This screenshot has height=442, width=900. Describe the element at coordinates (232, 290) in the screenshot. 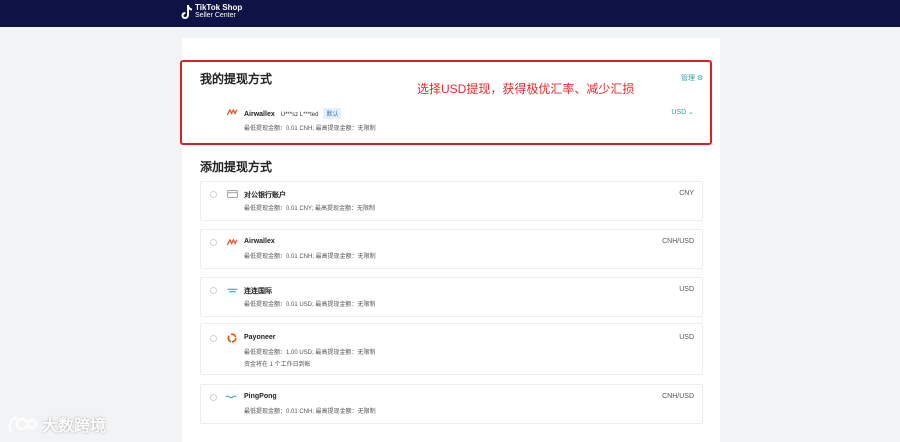

I see `lianlian-icon` at that location.